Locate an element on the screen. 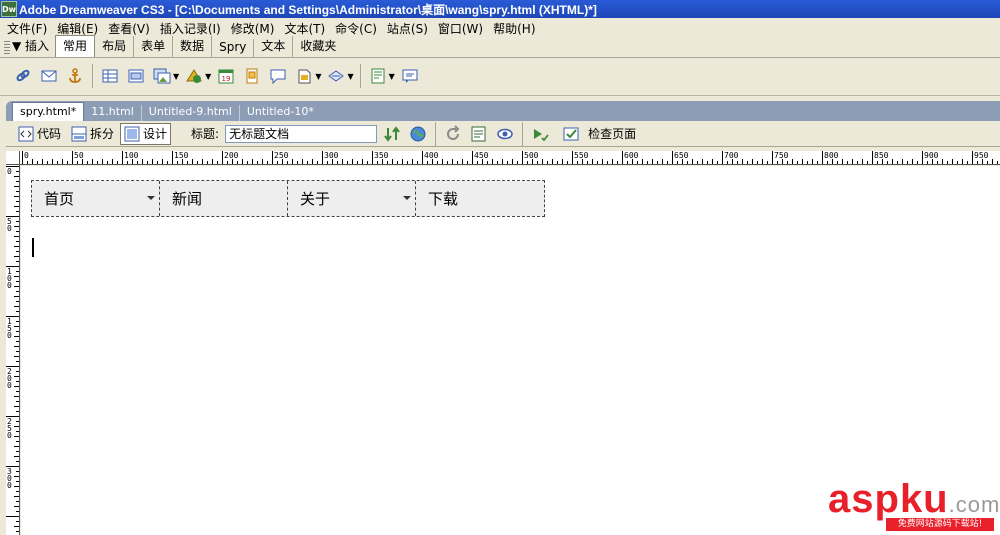 The width and height of the screenshot is (1000, 535). view-options-icon is located at coordinates (479, 134).